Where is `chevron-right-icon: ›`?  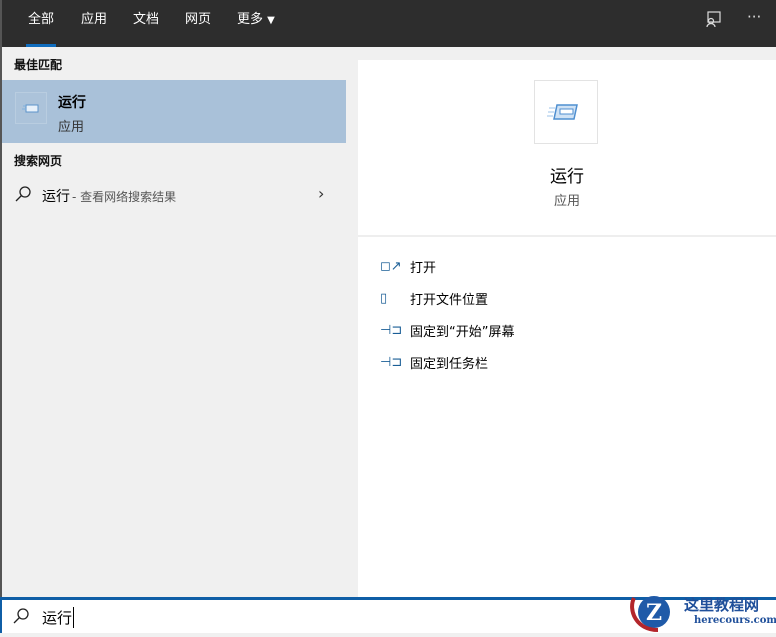
chevron-right-icon: › is located at coordinates (321, 193).